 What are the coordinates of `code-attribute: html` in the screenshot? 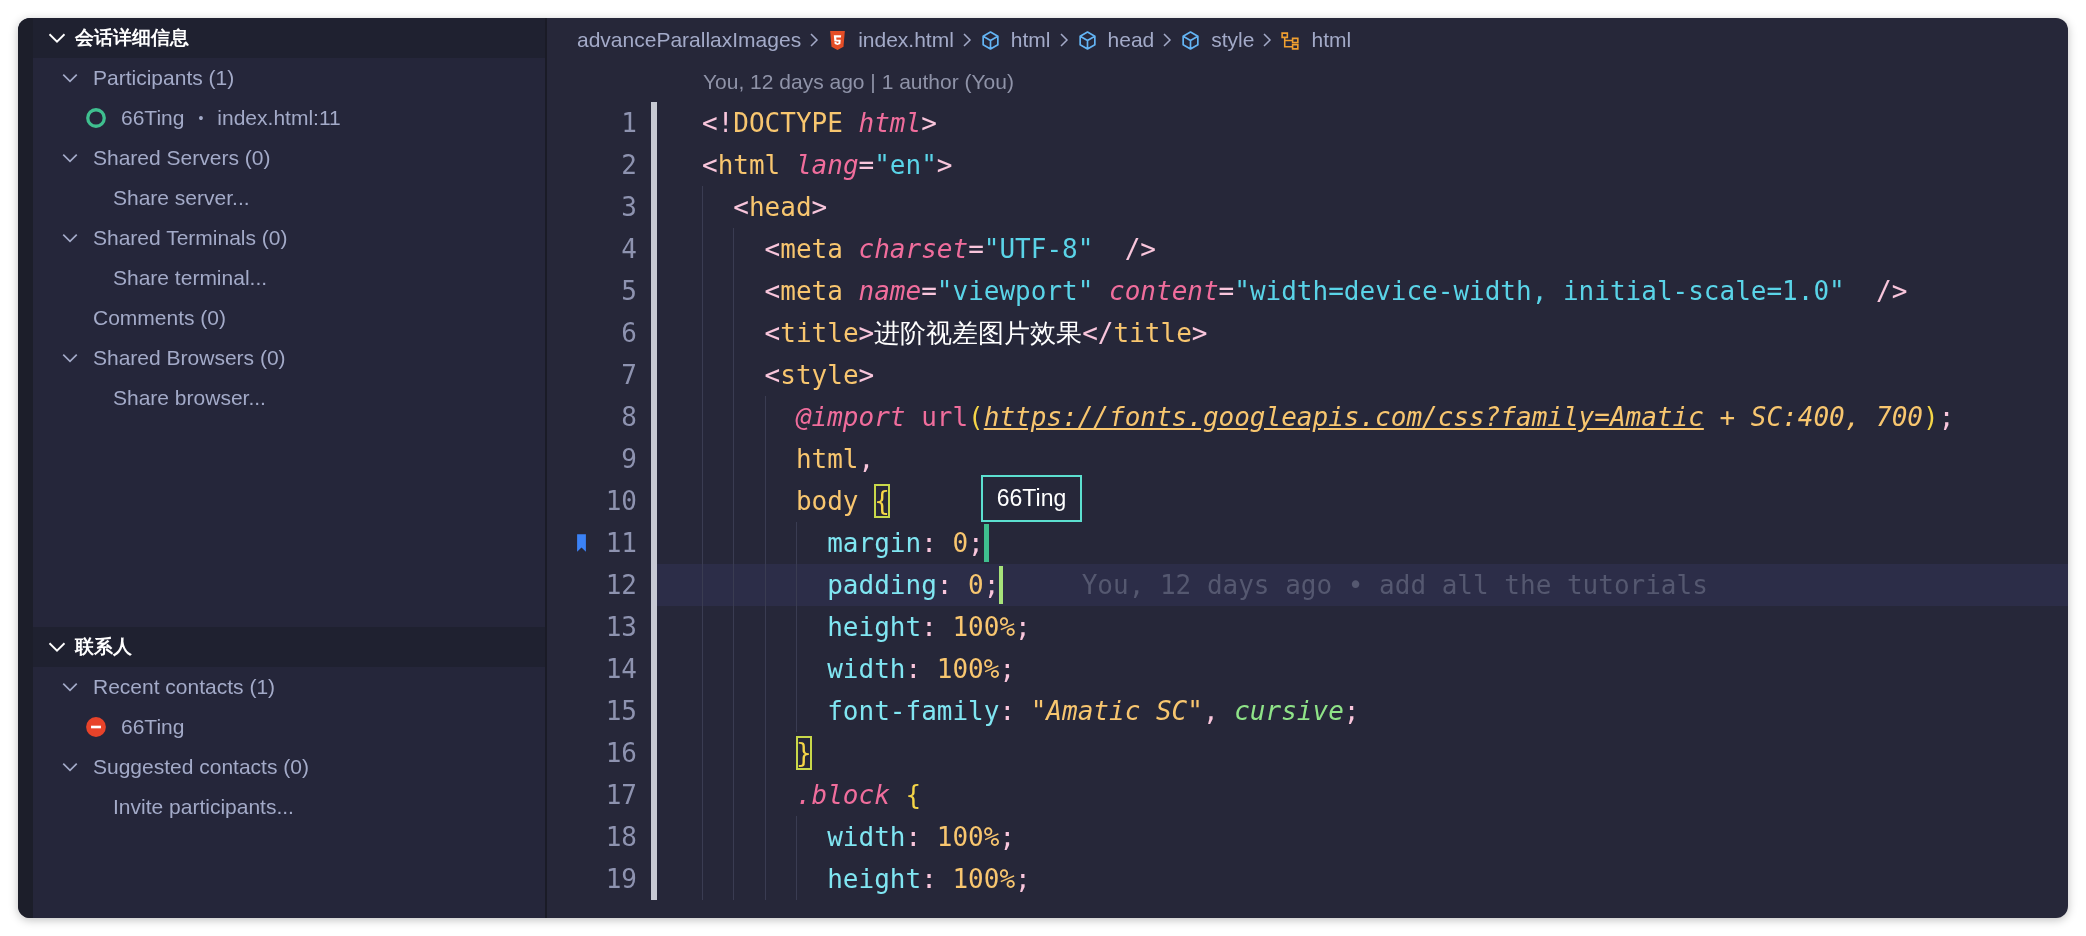 It's located at (890, 123).